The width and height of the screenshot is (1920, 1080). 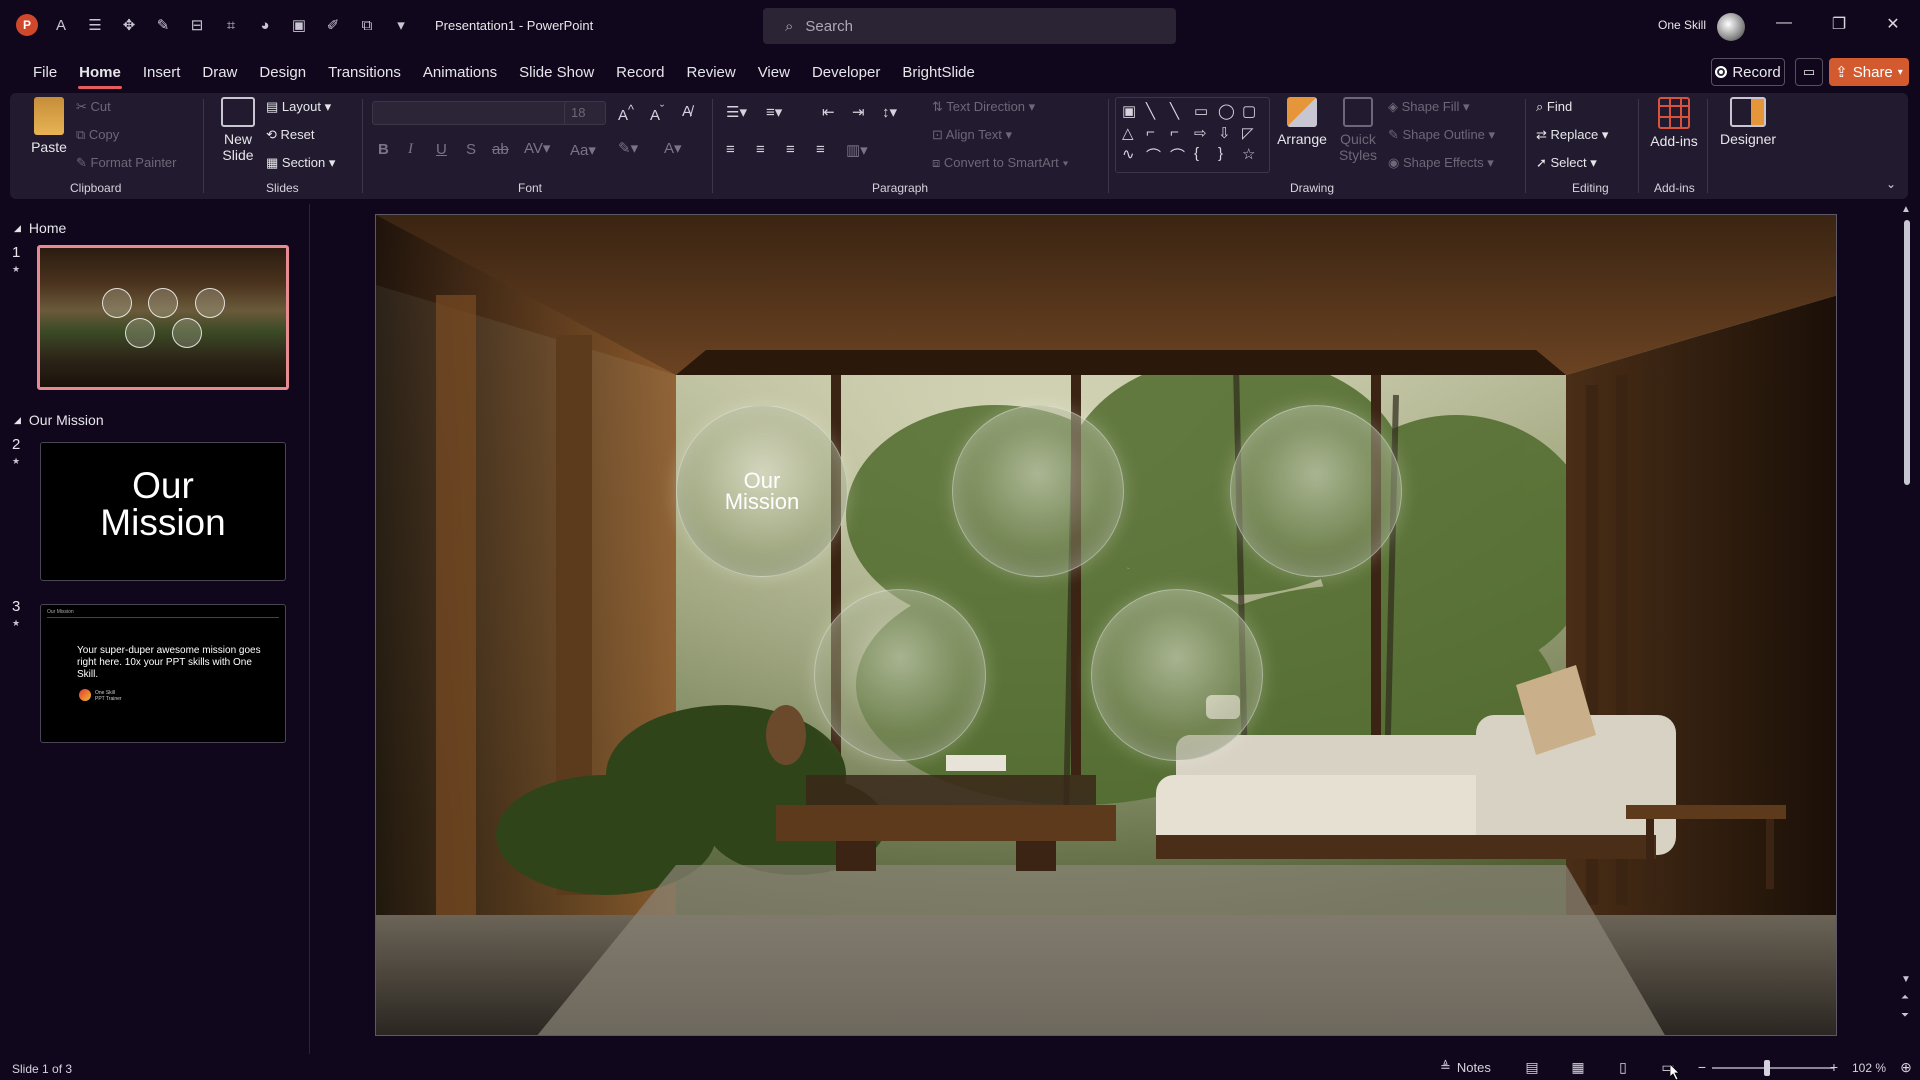 What do you see at coordinates (367, 25) in the screenshot?
I see `layout-icon: ⧉` at bounding box center [367, 25].